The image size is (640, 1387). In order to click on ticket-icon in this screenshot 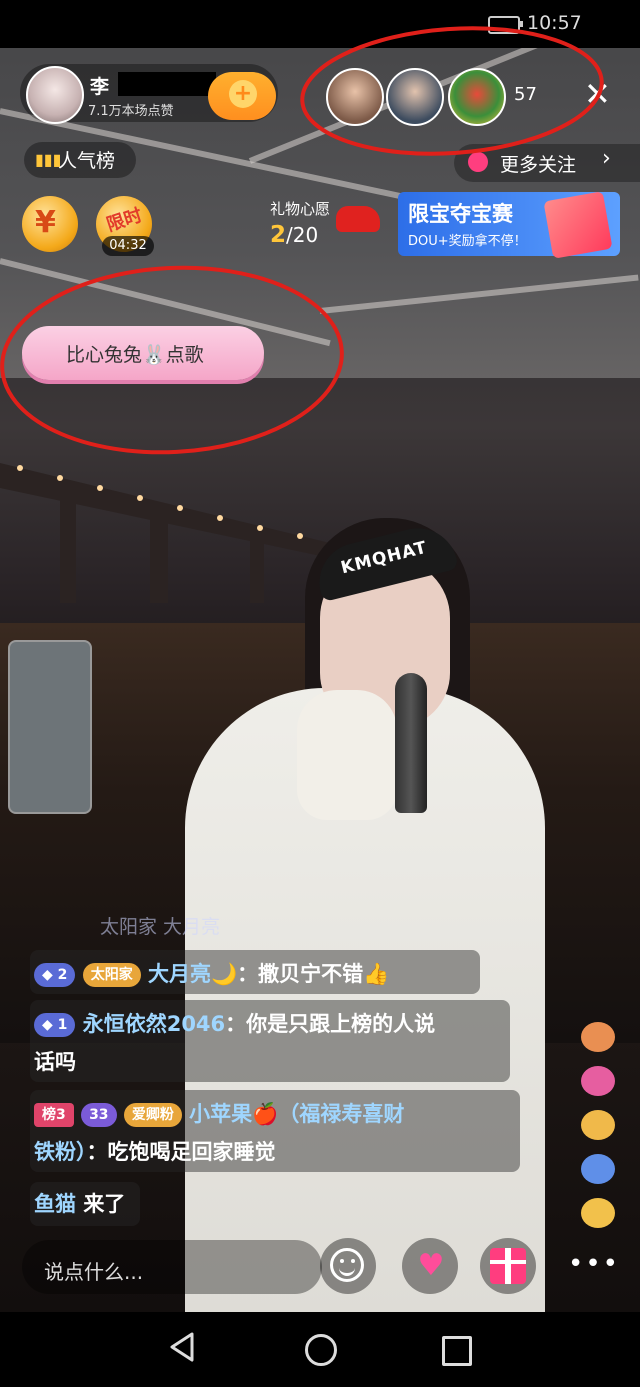, I will do `click(578, 225)`.